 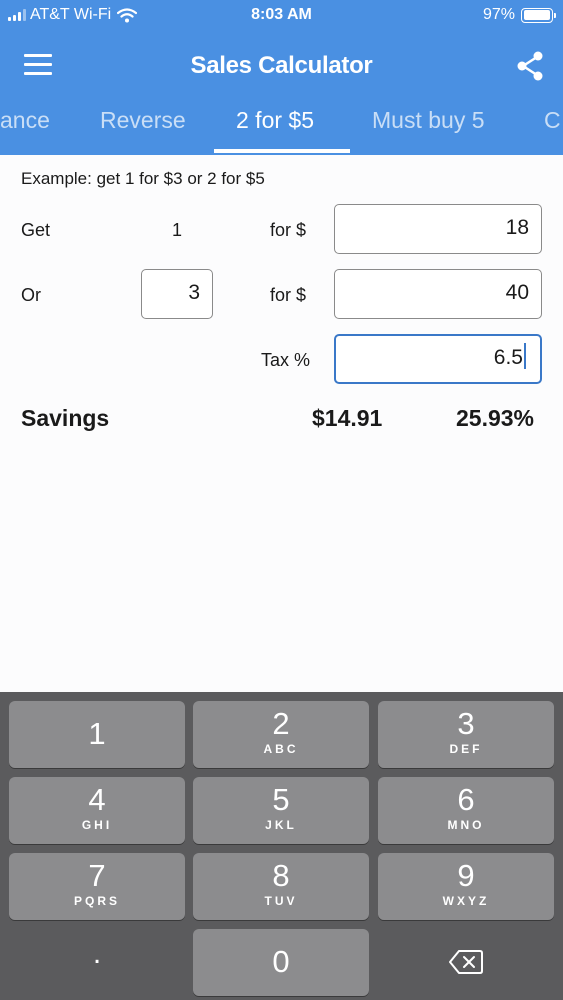 I want to click on tab-next: C, so click(x=552, y=120).